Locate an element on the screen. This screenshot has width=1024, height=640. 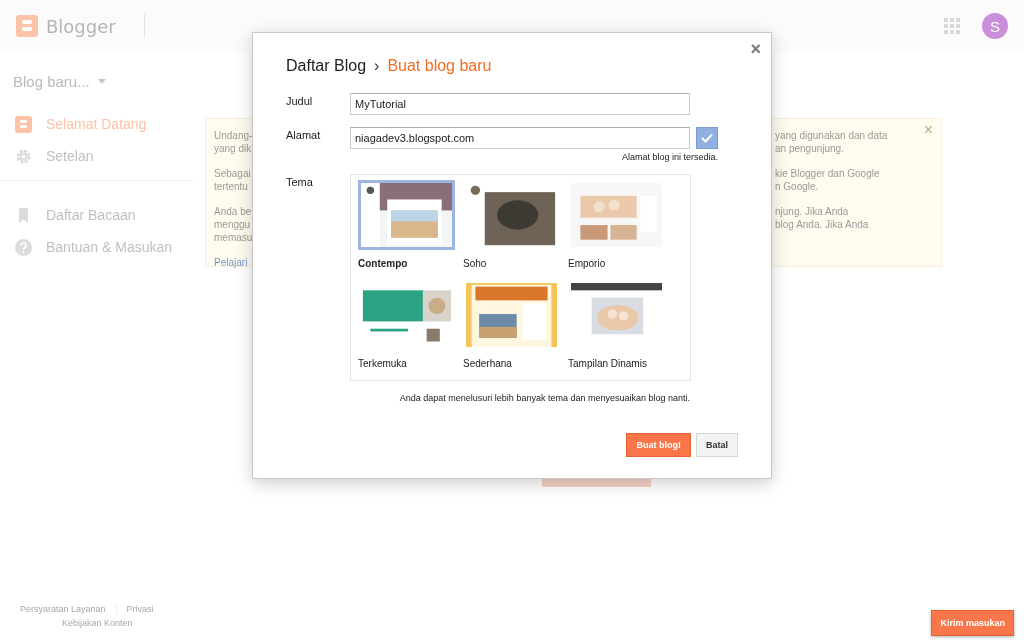
hint-text: Anda dapat menelusuri lebih banyak tema dan menyesuaikan blog nanti. is located at coordinates (544, 398).